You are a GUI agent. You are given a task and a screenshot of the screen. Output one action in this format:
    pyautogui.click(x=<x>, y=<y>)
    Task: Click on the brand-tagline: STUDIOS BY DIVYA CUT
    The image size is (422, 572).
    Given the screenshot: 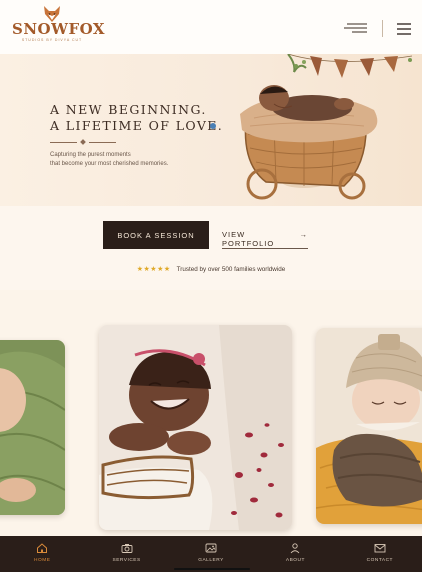 What is the action you would take?
    pyautogui.click(x=52, y=40)
    